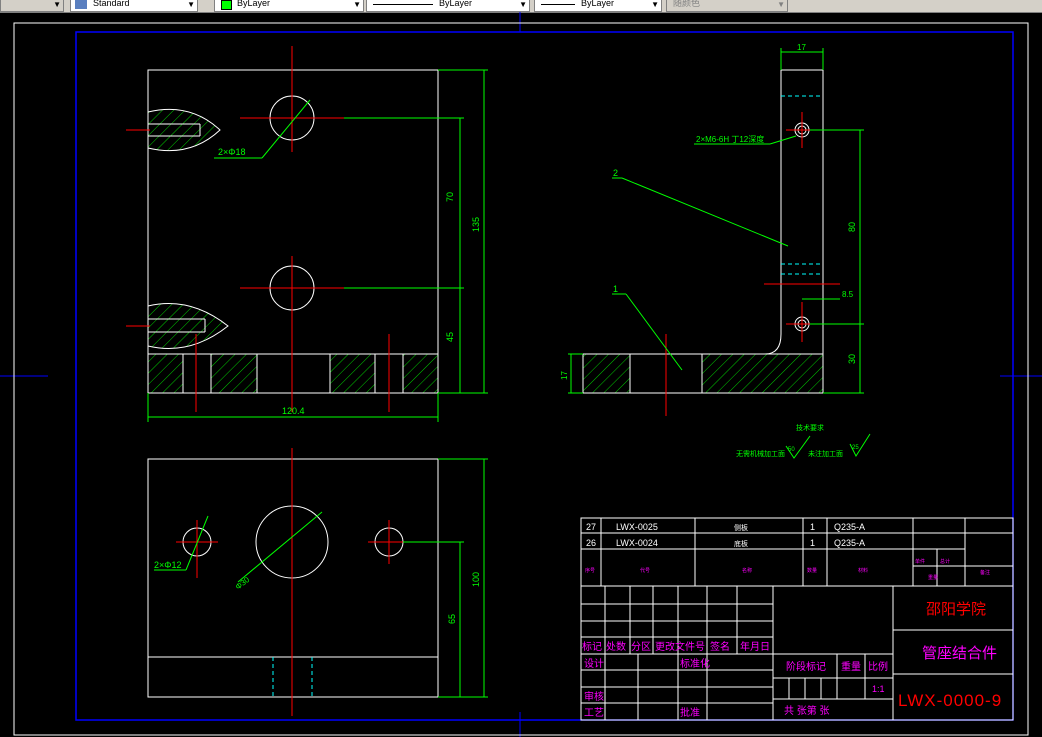 This screenshot has width=1042, height=737. Describe the element at coordinates (450, 337) in the screenshot. I see `dim-45: 45` at that location.